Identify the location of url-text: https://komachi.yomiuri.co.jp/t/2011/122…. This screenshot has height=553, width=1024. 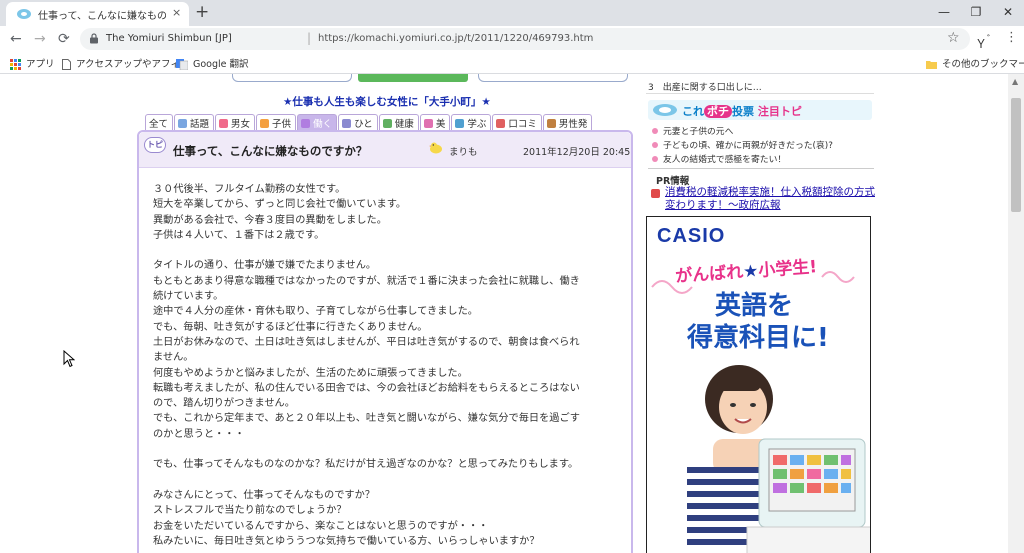
(456, 38).